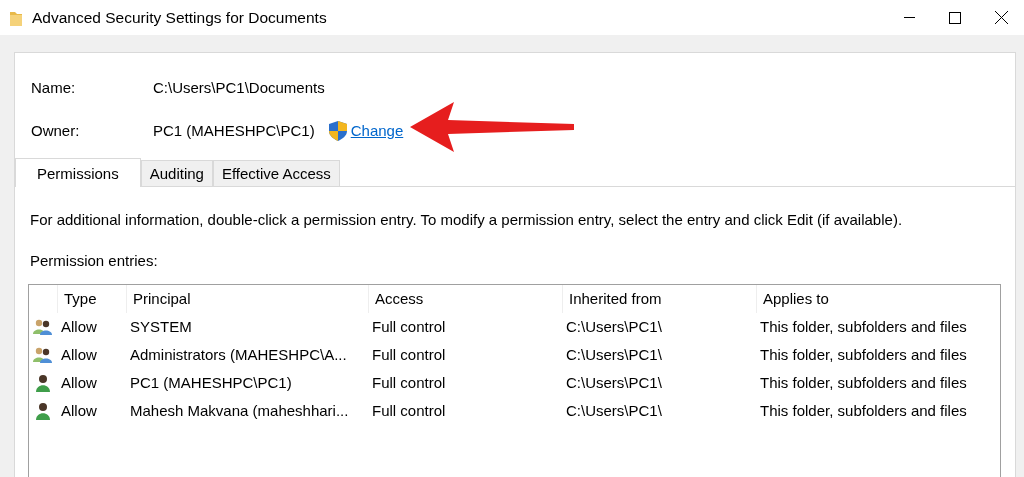  What do you see at coordinates (211, 382) in the screenshot?
I see `table-cell: PC1 (MAHESHPC\PC1)` at bounding box center [211, 382].